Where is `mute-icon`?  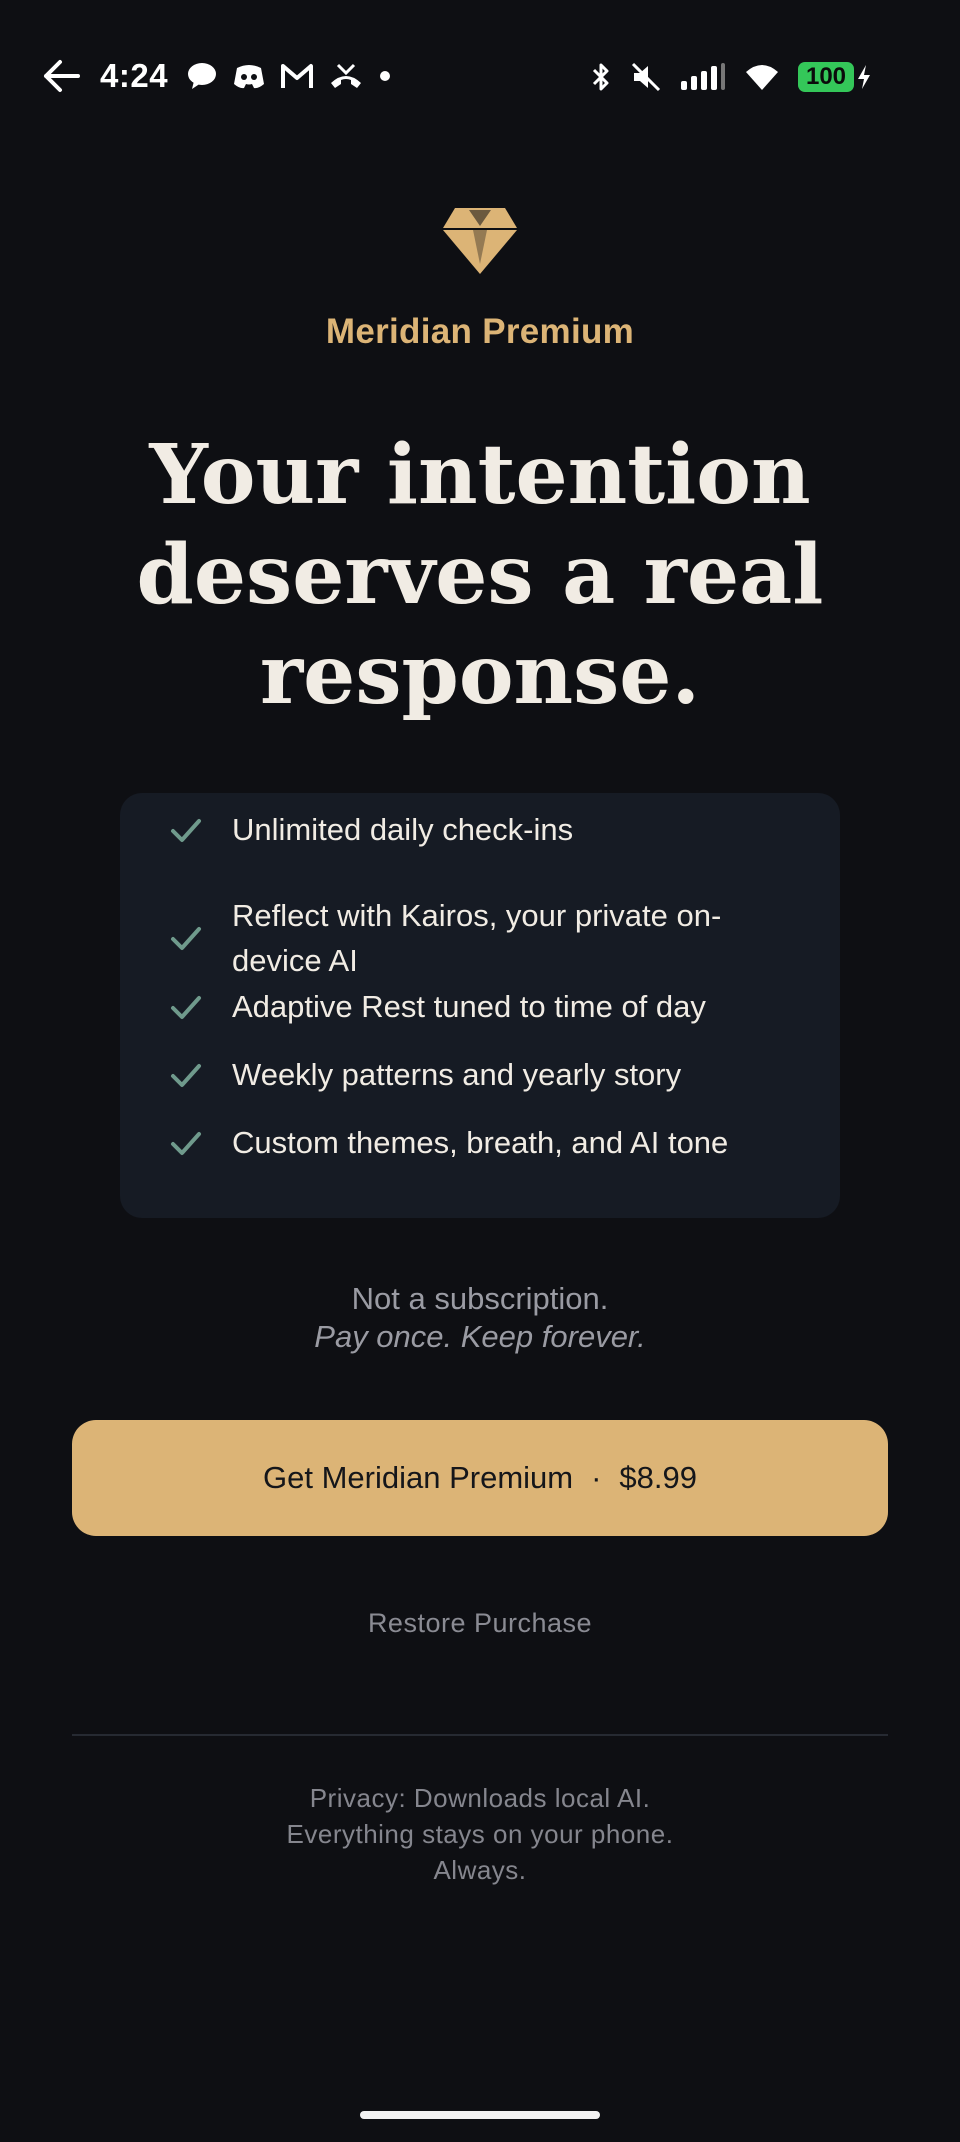 mute-icon is located at coordinates (646, 77).